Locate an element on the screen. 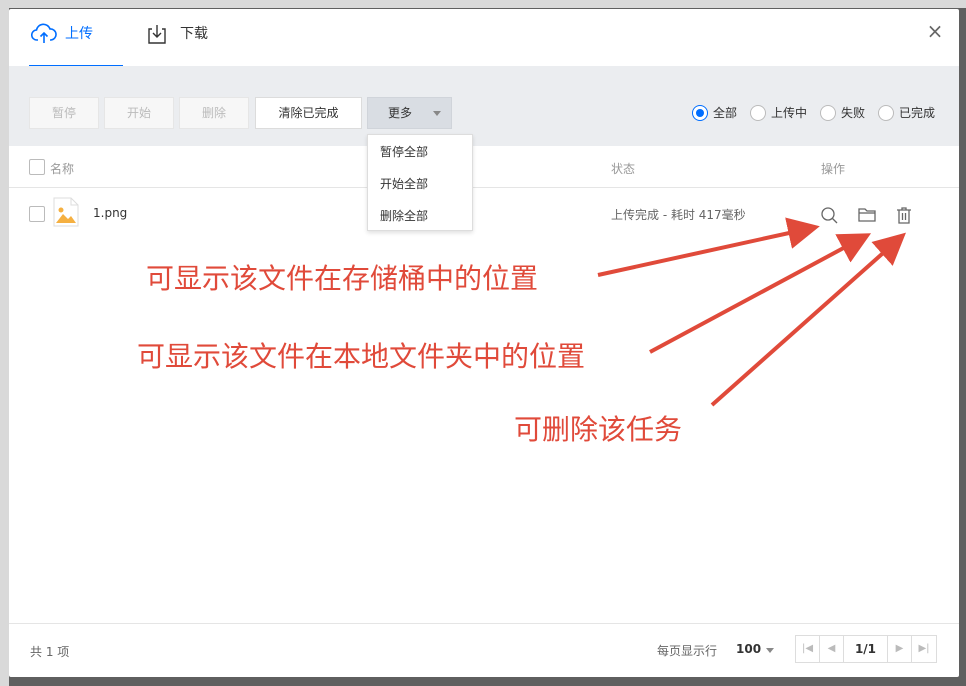 This screenshot has width=966, height=686. filter-uploading-label: 上传中 is located at coordinates (788, 113).